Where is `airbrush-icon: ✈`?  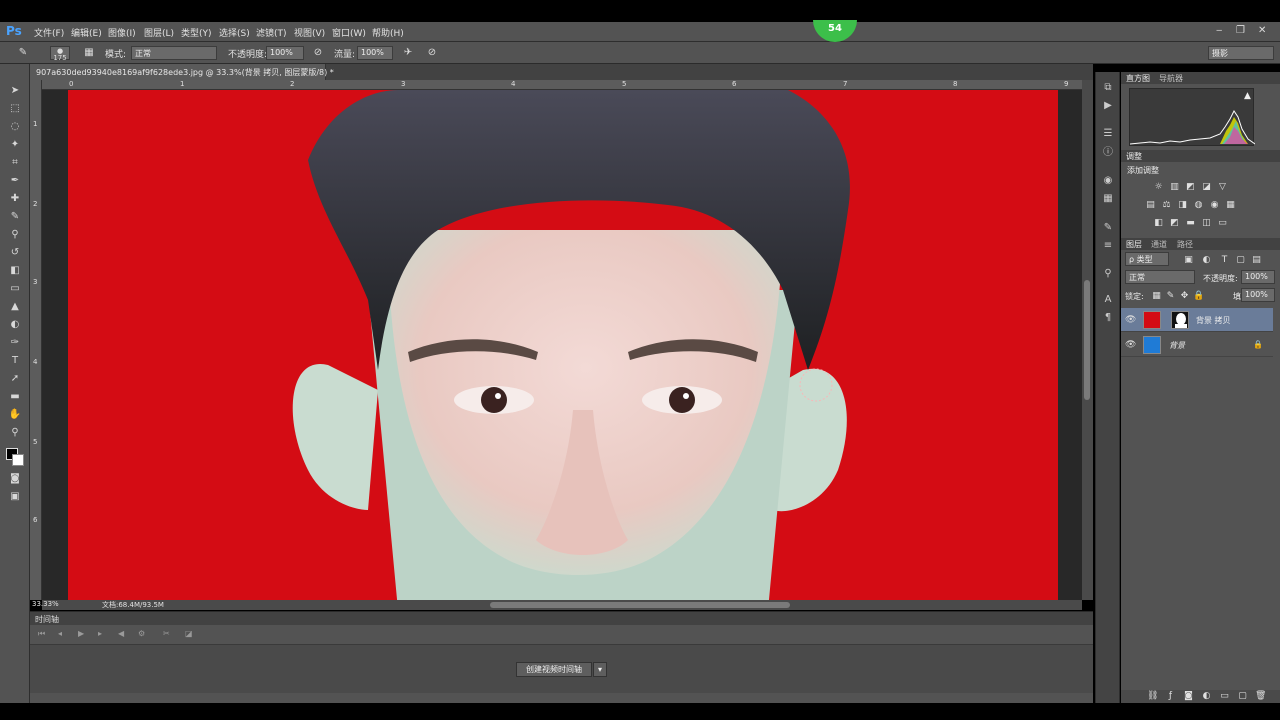
airbrush-icon: ✈ is located at coordinates (408, 53).